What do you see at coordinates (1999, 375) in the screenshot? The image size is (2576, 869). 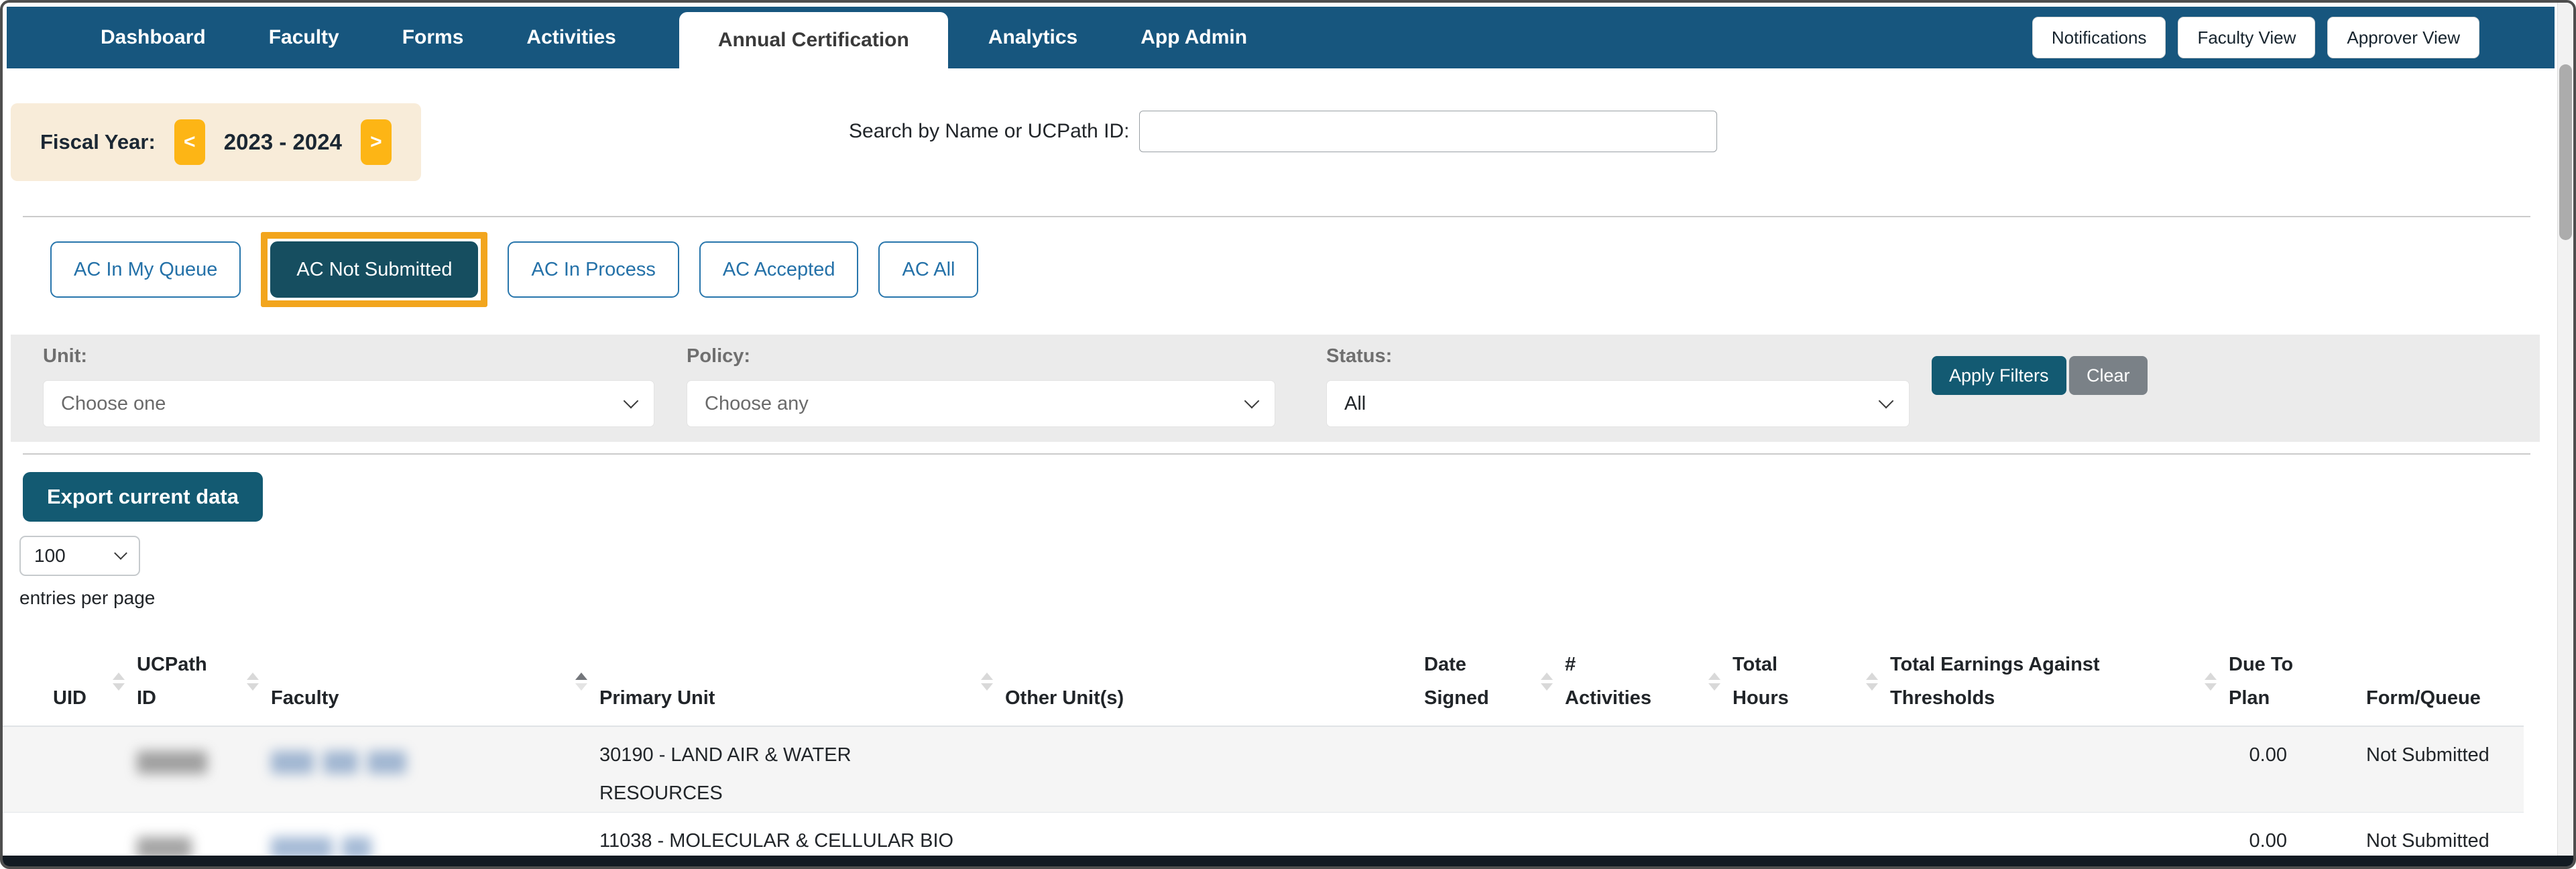 I see `apply-filters-button: Apply Filters` at bounding box center [1999, 375].